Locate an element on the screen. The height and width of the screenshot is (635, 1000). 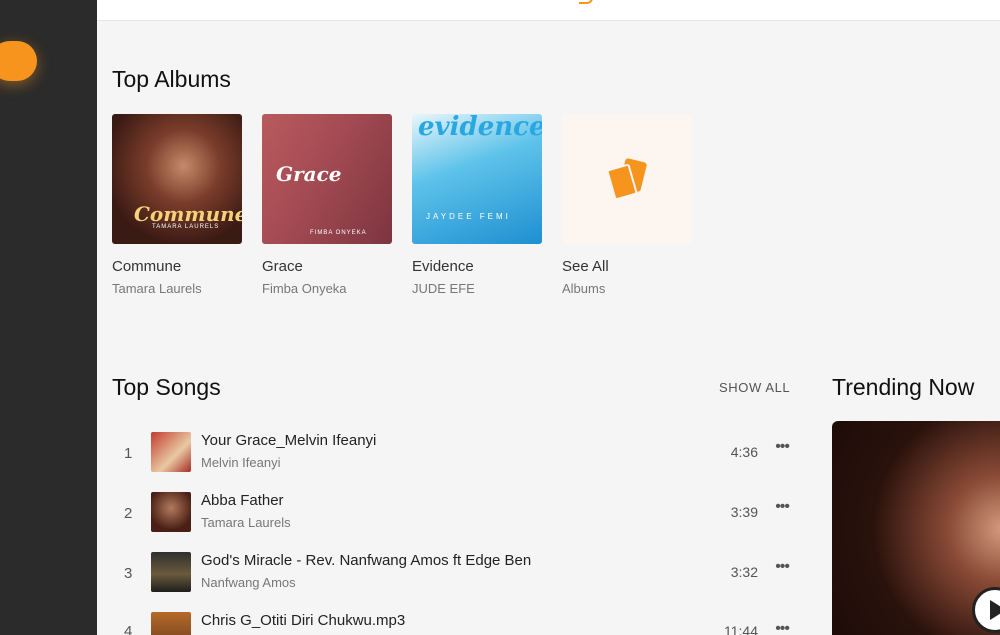
see-all-tile is located at coordinates (627, 179).